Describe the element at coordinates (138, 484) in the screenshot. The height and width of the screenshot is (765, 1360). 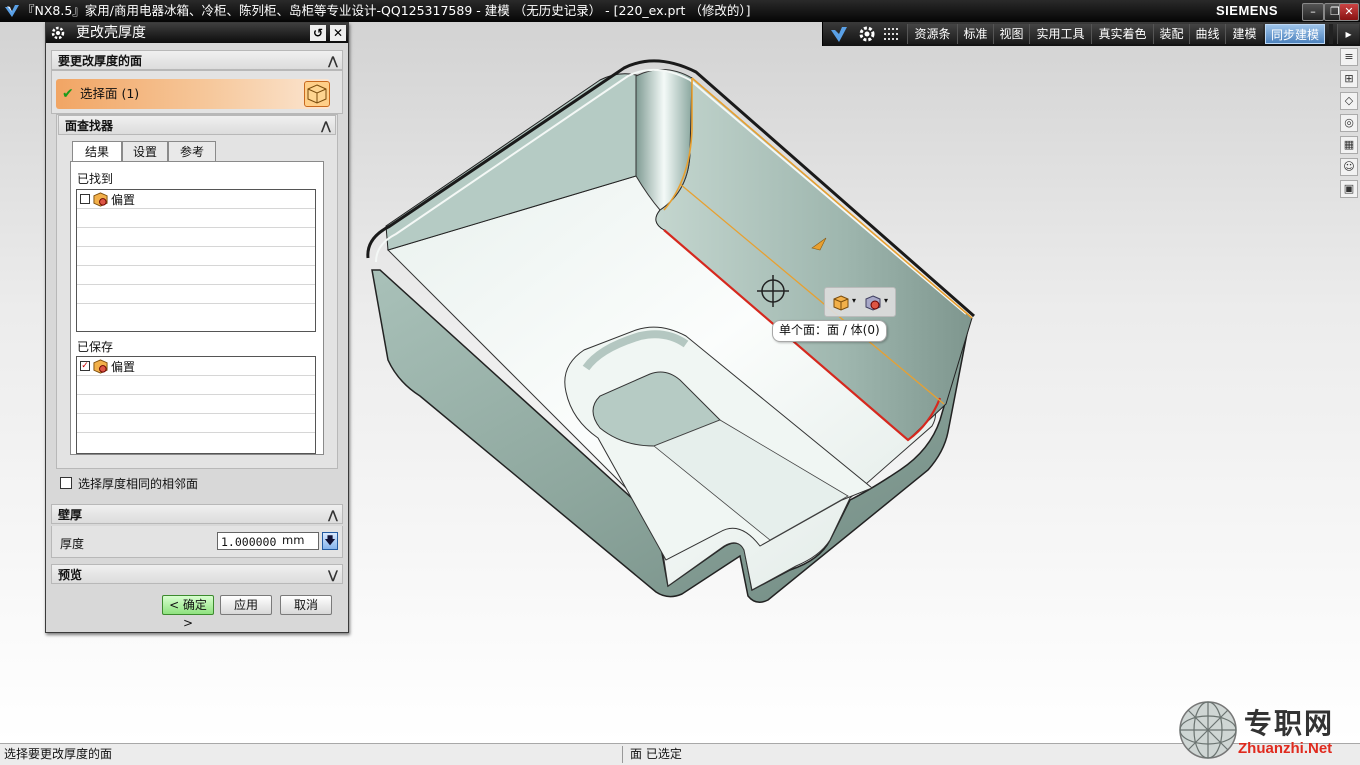
I see `same-thickness-adjacent-label: 选择厚度相同的相邻面` at that location.